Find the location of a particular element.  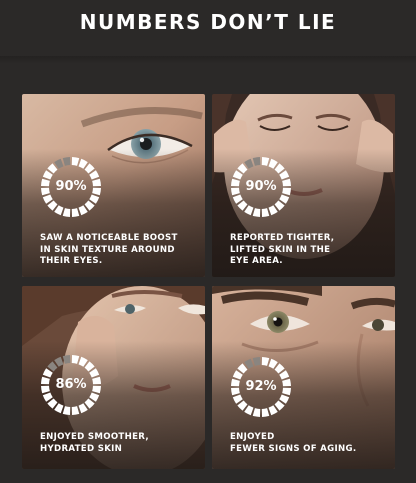

percent-label-2: 90% is located at coordinates (261, 186).